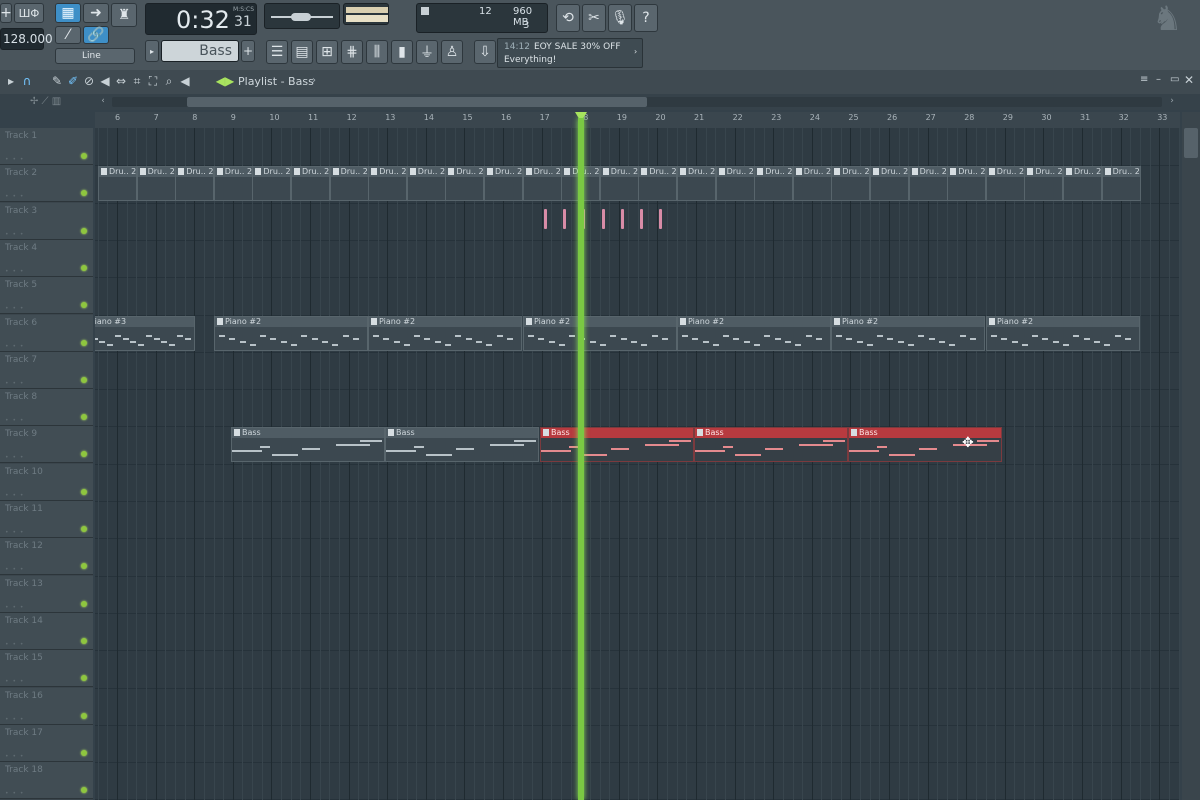 The width and height of the screenshot is (1200, 800). Describe the element at coordinates (46, 519) in the screenshot. I see `track-header: Track 11 • • •` at that location.